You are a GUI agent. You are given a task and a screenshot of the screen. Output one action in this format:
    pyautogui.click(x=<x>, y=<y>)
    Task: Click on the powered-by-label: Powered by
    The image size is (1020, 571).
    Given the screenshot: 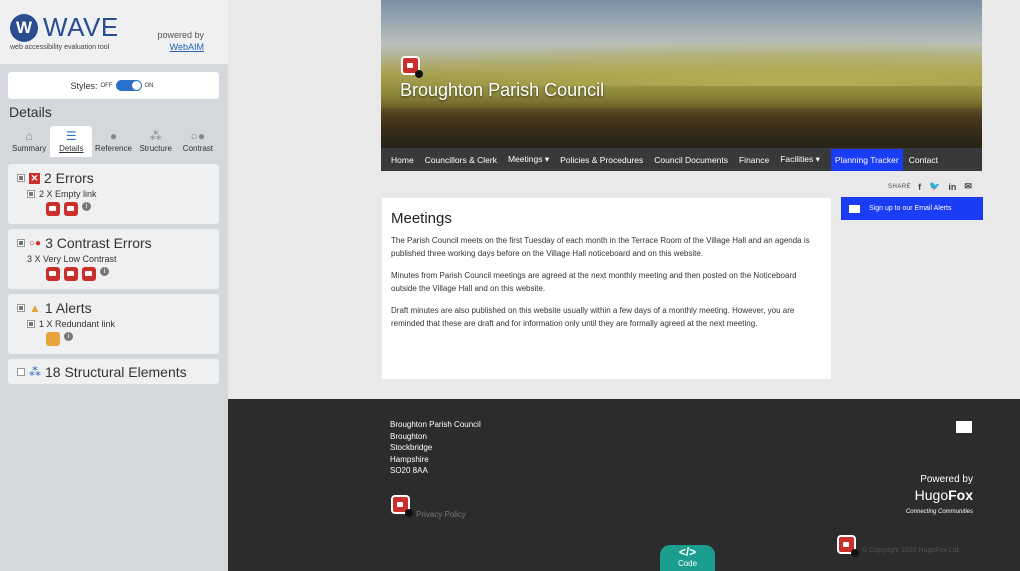 What is the action you would take?
    pyautogui.click(x=946, y=479)
    